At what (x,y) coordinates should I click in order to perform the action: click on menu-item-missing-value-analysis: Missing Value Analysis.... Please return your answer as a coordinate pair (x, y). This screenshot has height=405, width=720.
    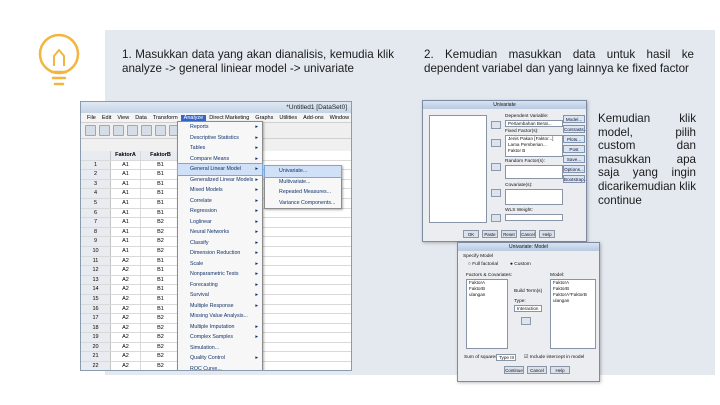
    Looking at the image, I should click on (220, 316).